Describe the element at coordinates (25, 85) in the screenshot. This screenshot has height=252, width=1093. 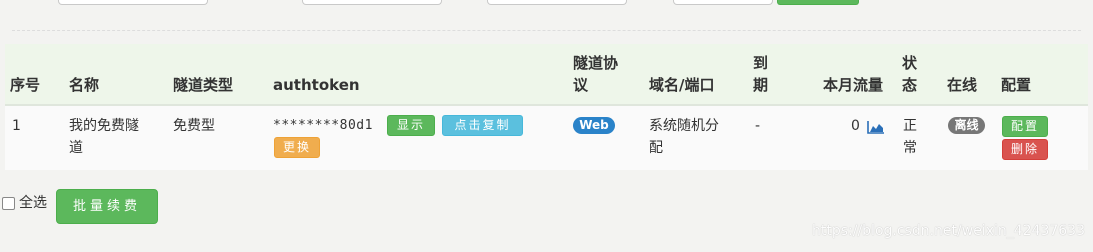
I see `header-index: 序号` at that location.